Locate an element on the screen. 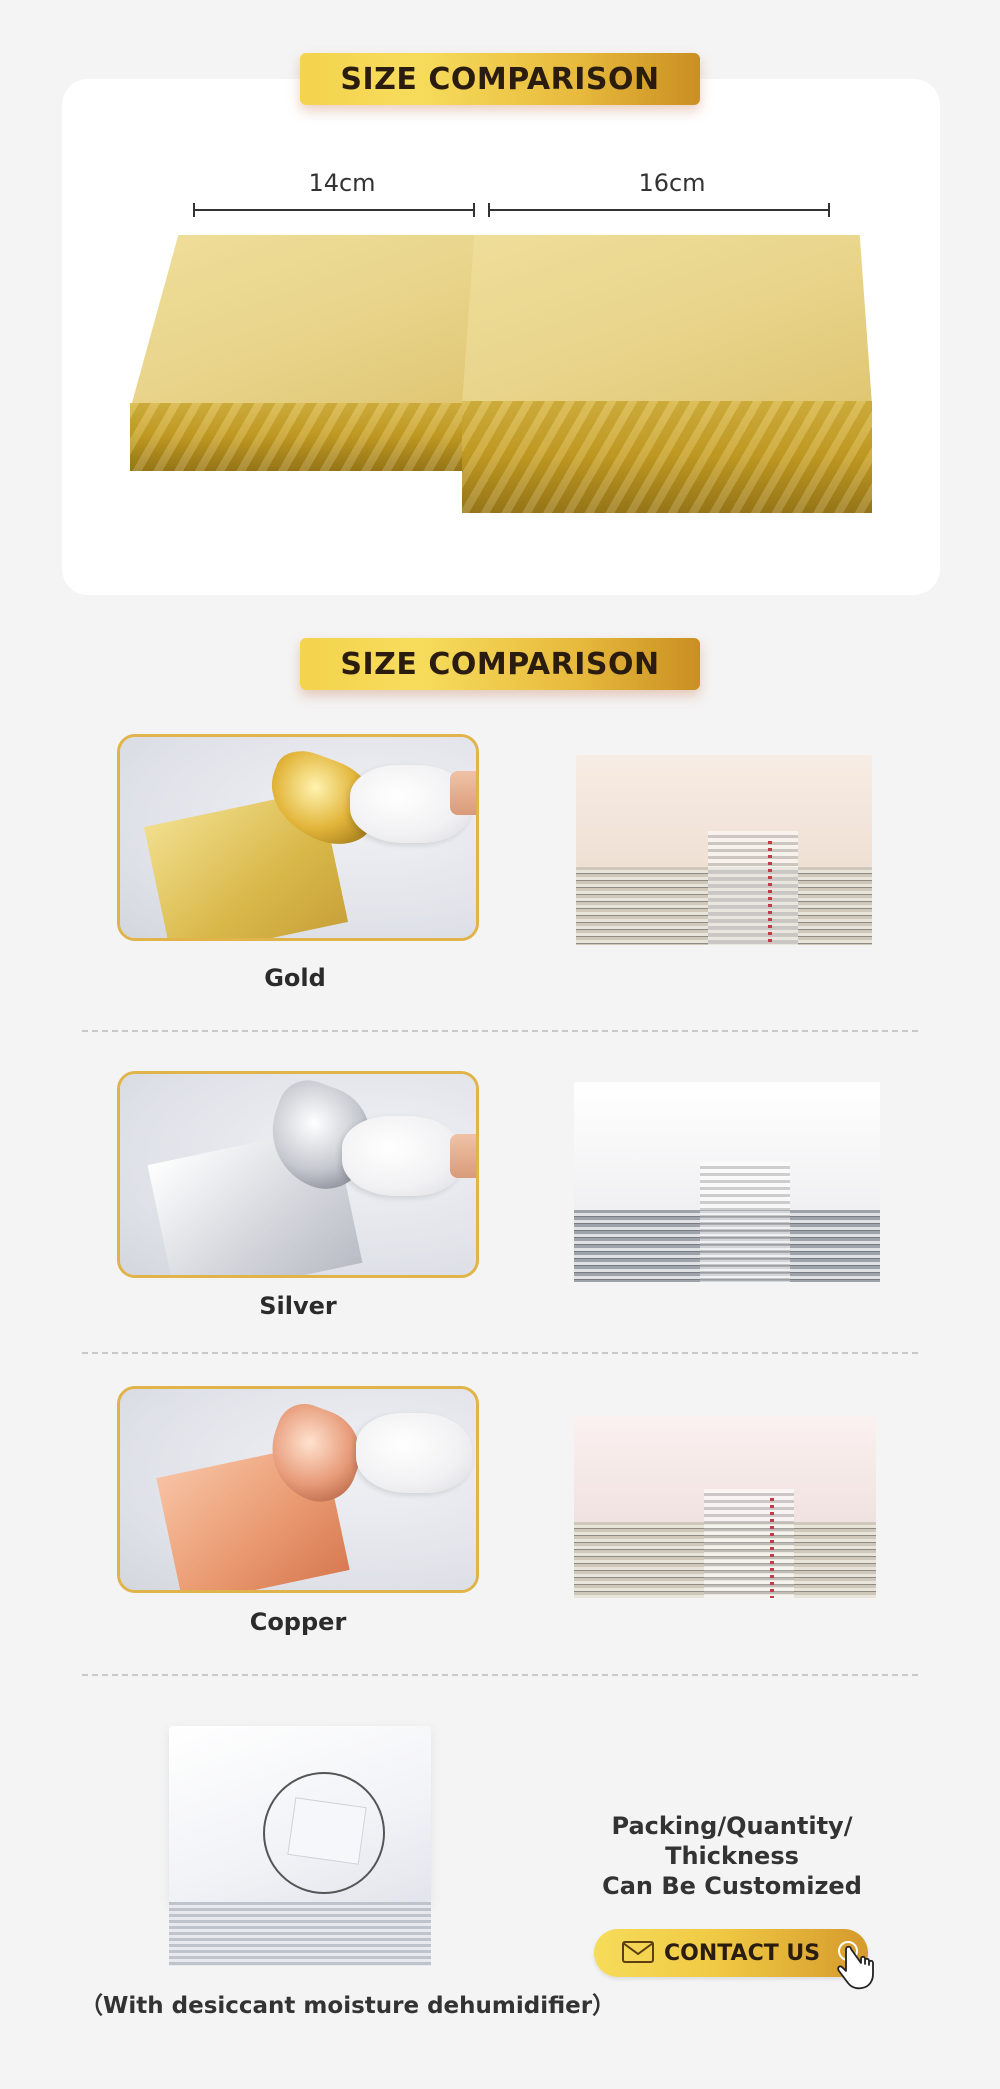 This screenshot has width=1000, height=2089. customization-line-3: Can Be Customized is located at coordinates (732, 1886).